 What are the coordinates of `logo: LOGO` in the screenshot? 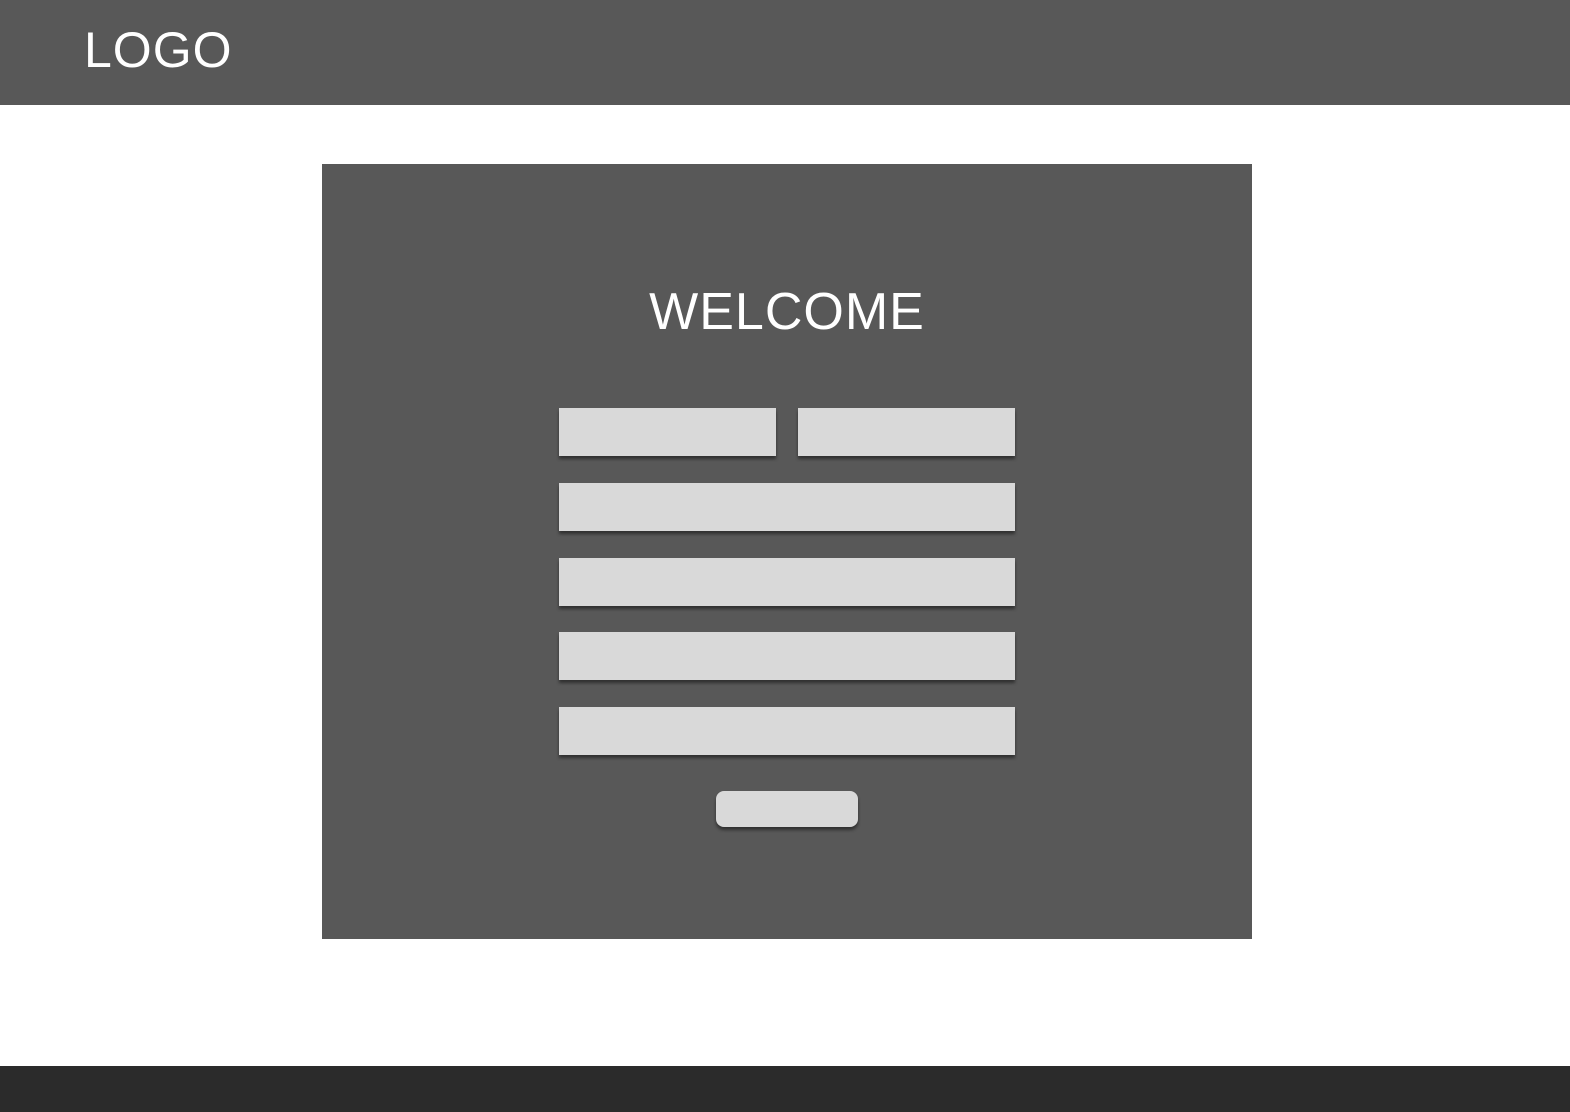 It's located at (158, 50).